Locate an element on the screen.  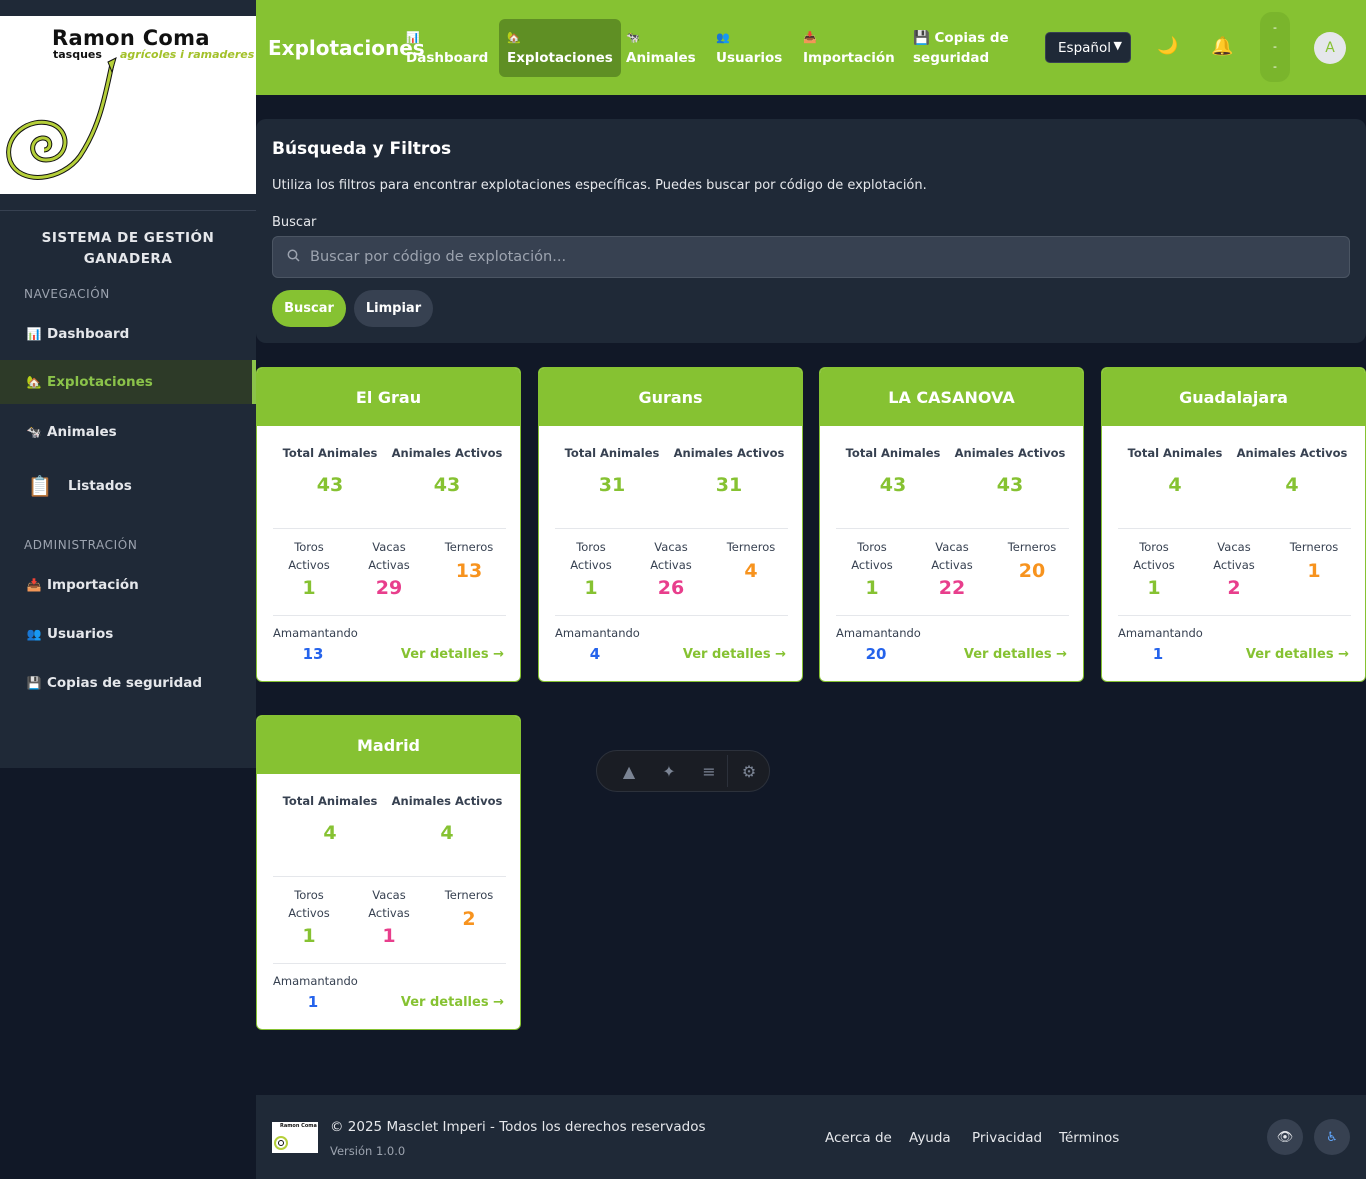
sidebar-item-label: Explotaciones is located at coordinates (100, 382).